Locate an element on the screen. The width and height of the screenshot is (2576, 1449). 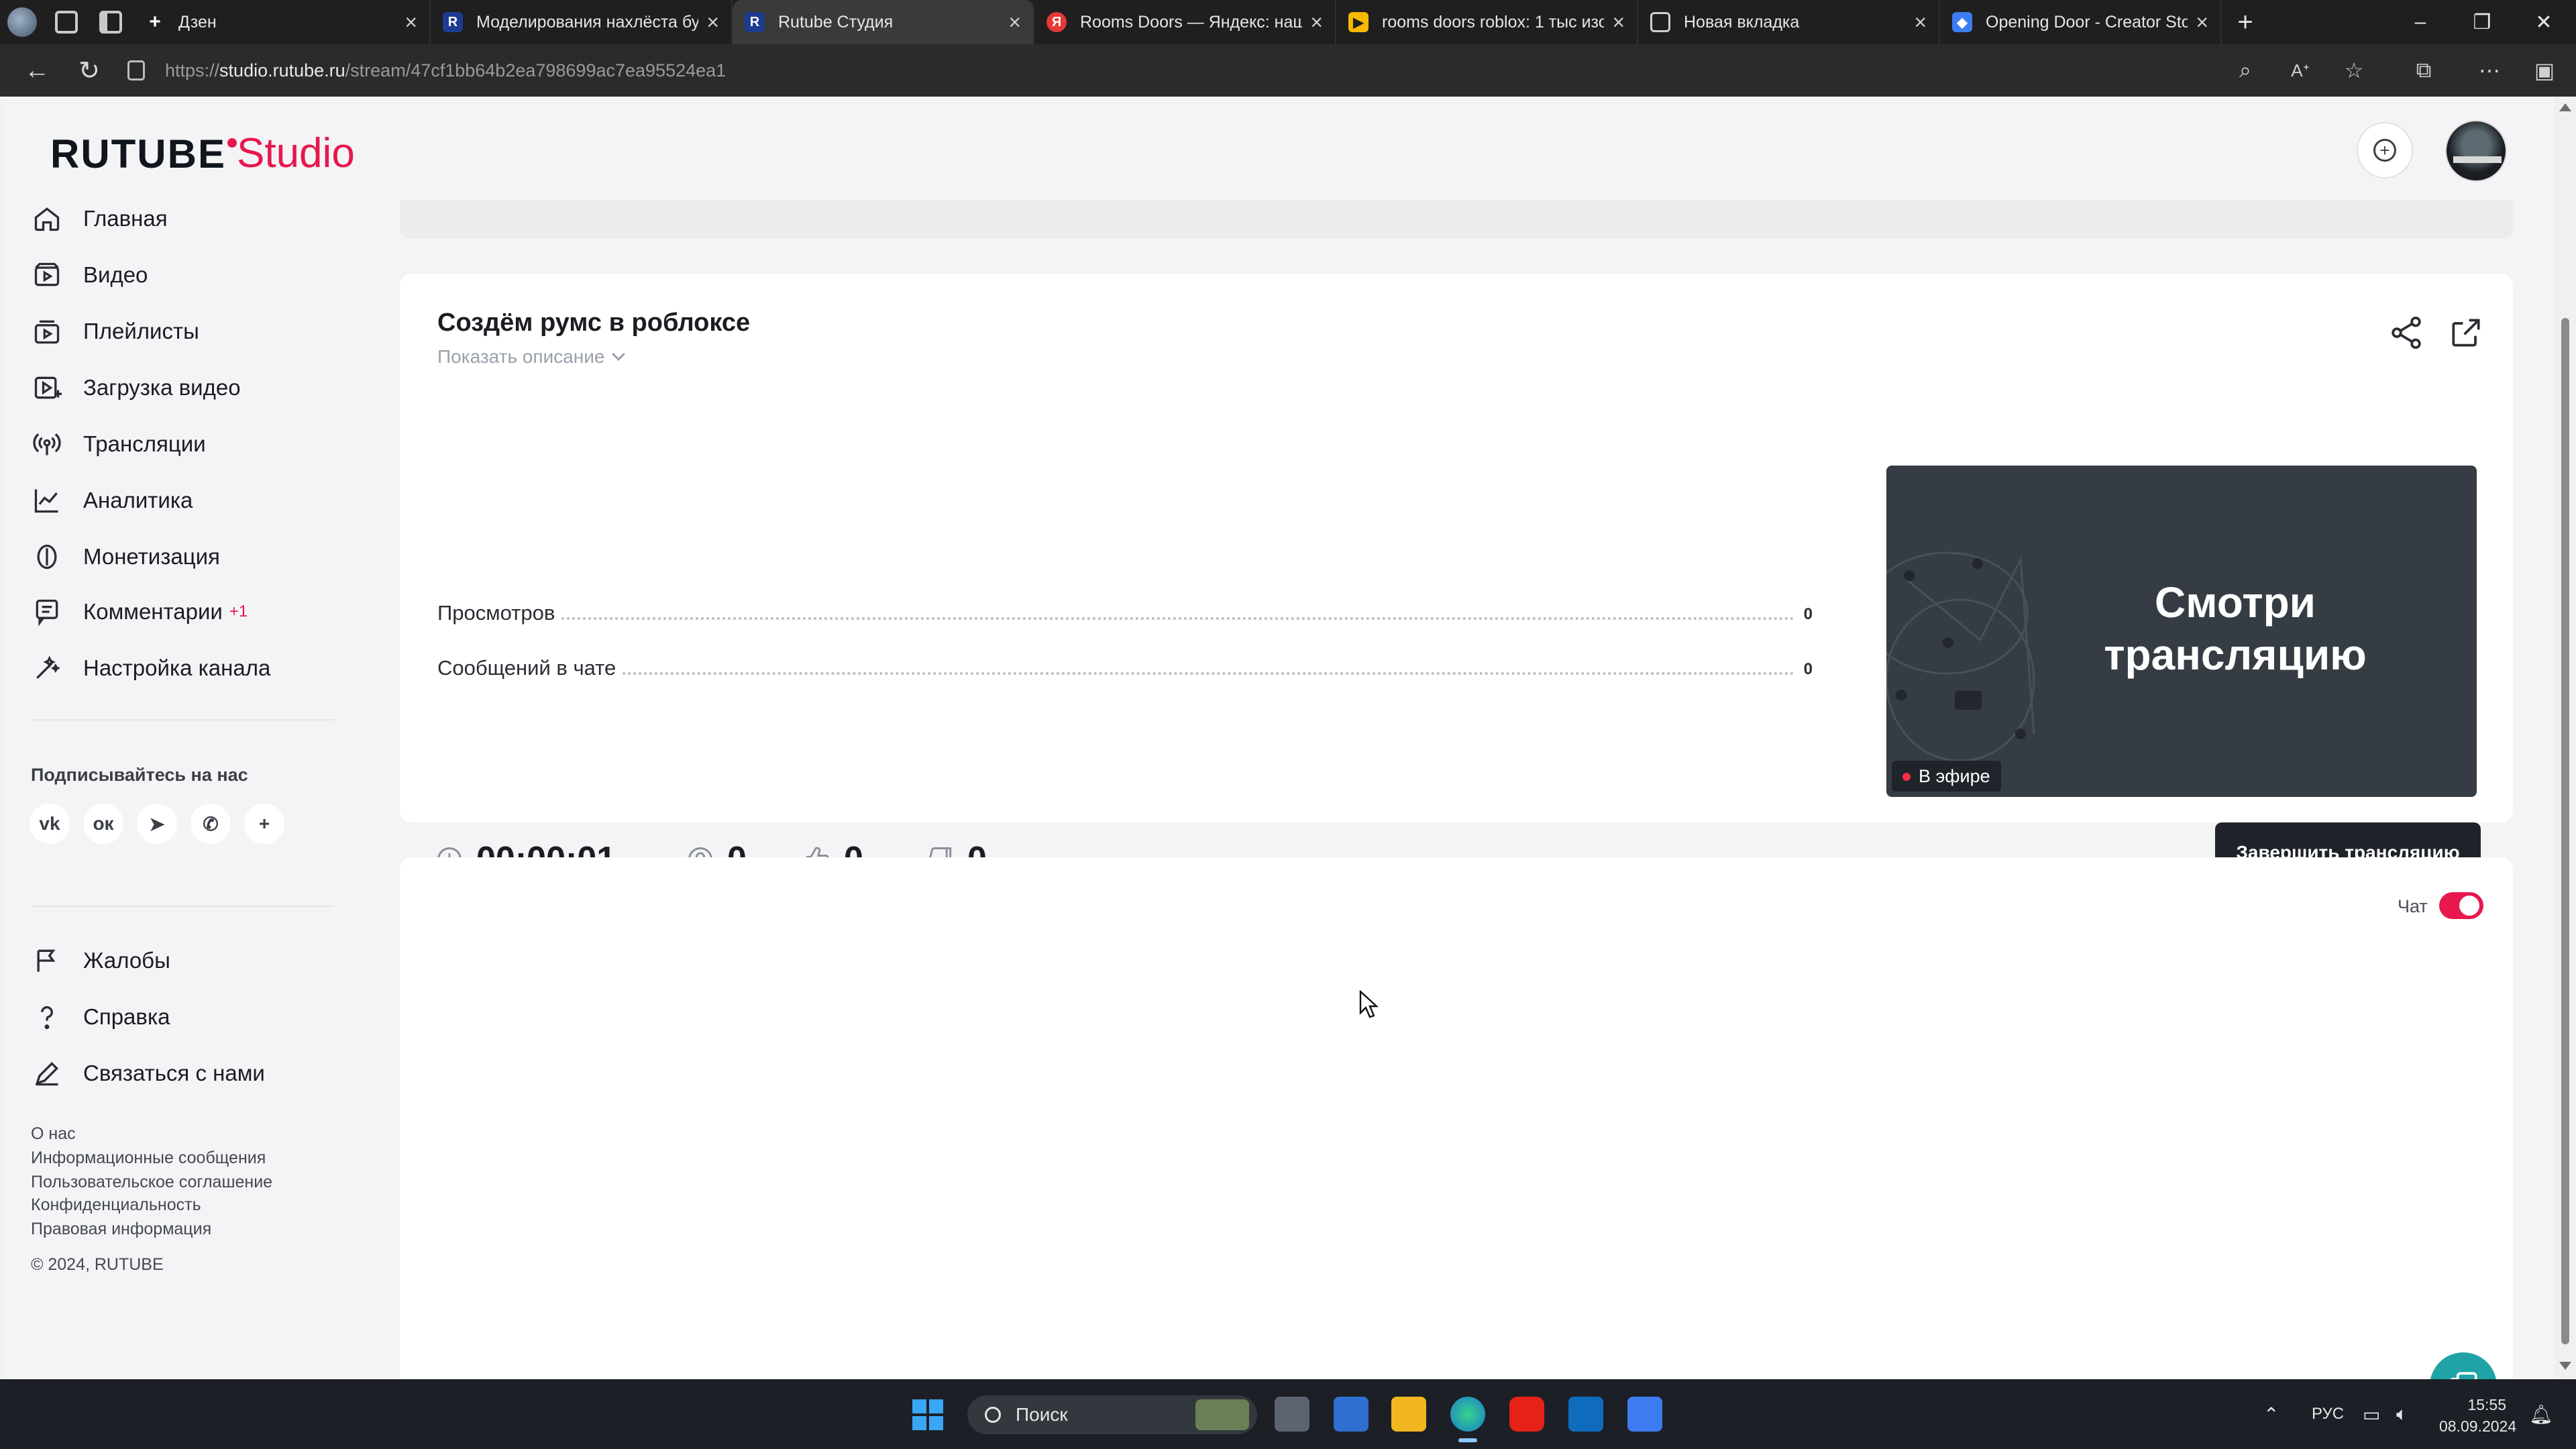
sidebar-item-complaints: Жалобы is located at coordinates (182, 960).